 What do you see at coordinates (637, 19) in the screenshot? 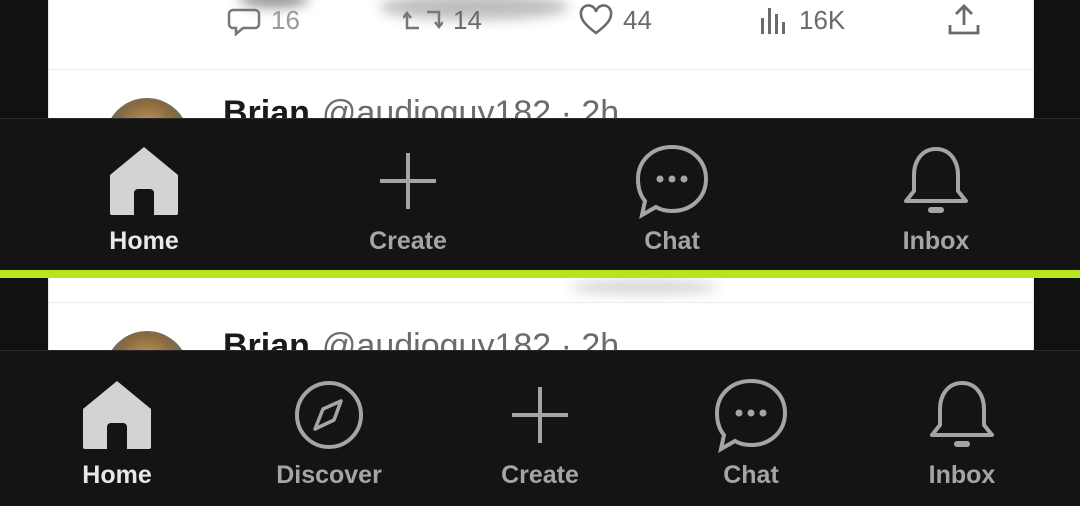
I see `like-count: 44` at bounding box center [637, 19].